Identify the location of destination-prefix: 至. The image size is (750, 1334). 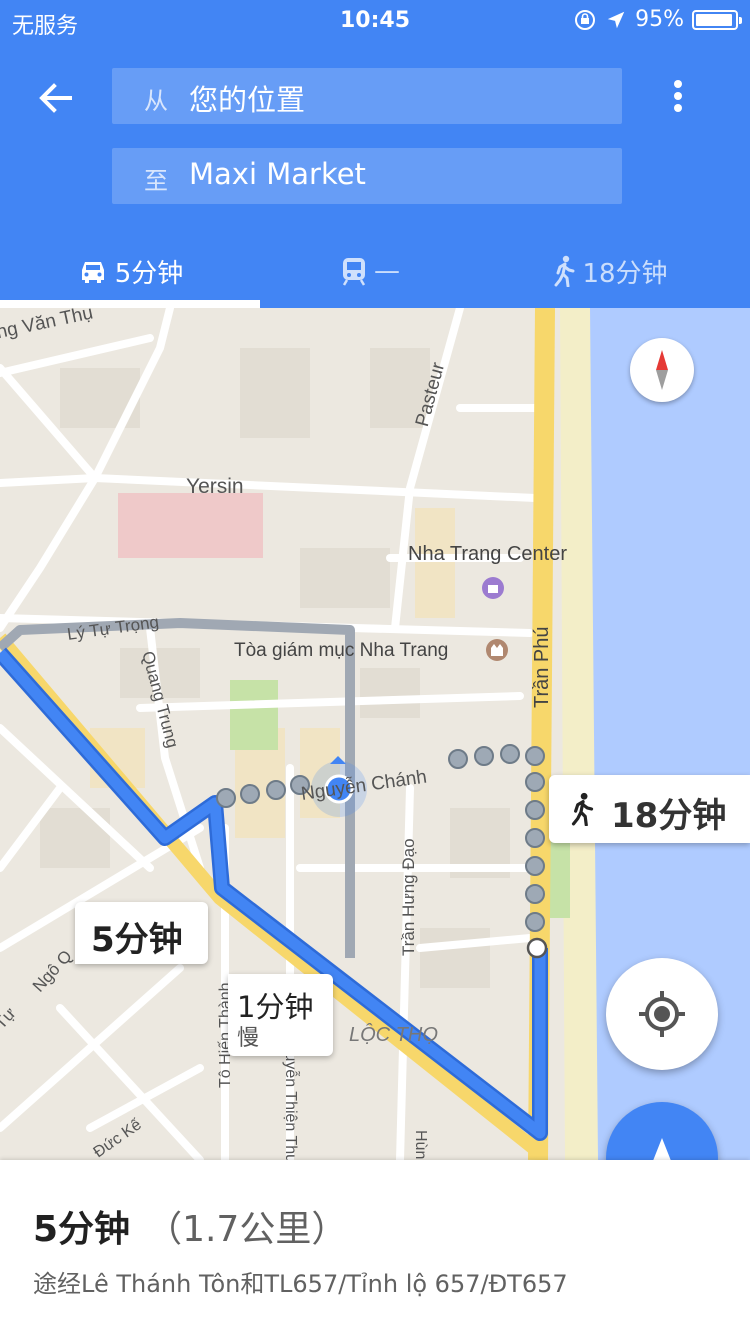
(156, 181).